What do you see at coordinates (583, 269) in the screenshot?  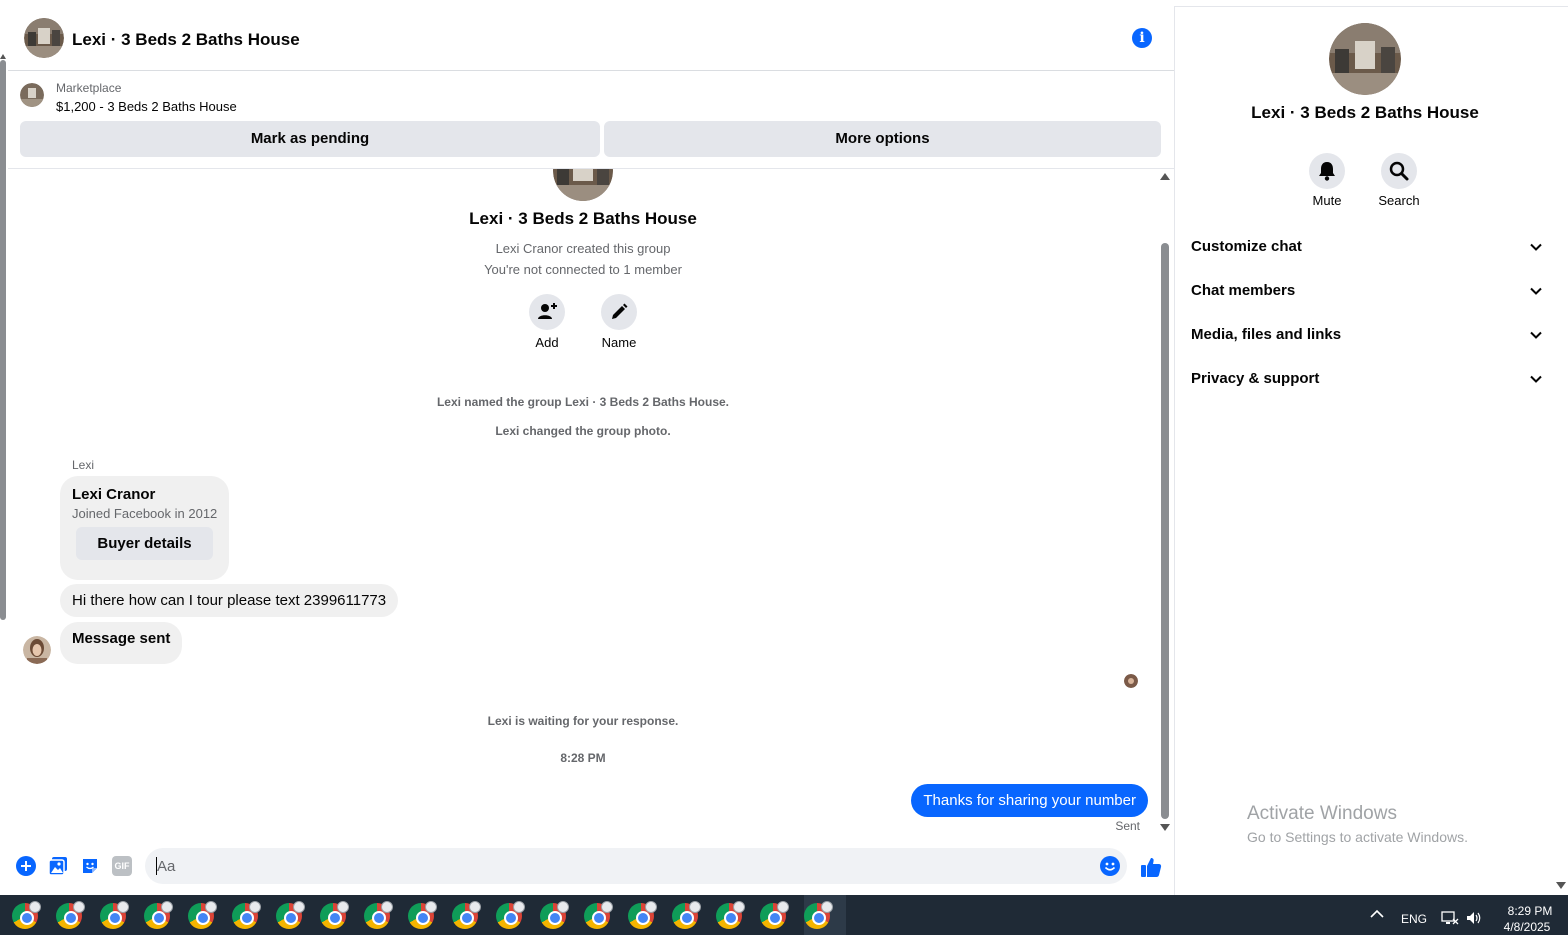 I see `connection-text: You're not connected to 1 member` at bounding box center [583, 269].